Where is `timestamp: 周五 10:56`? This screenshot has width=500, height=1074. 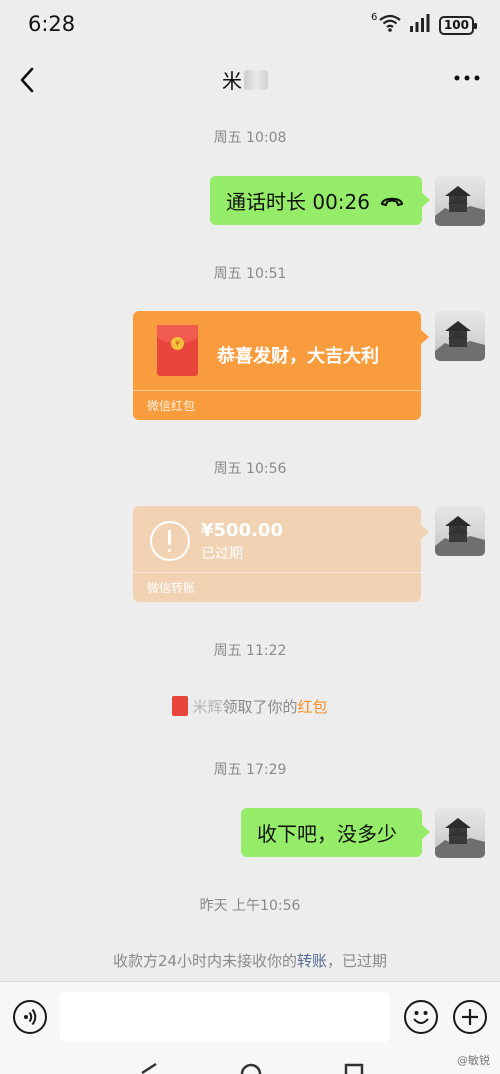 timestamp: 周五 10:56 is located at coordinates (250, 469).